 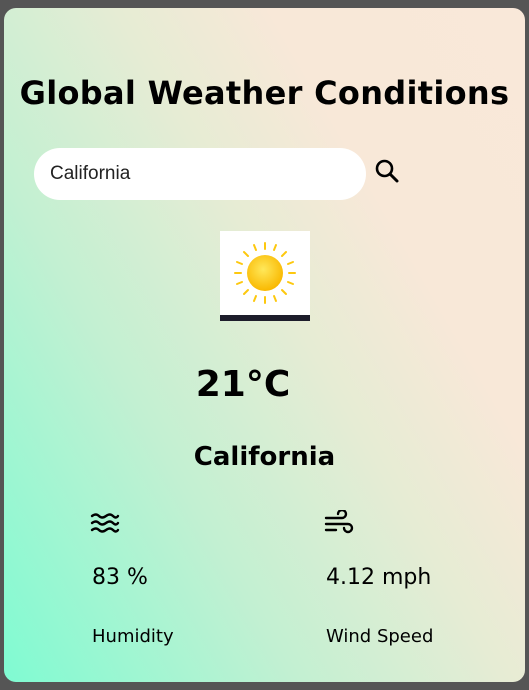 I want to click on humidity-value: 83 %, so click(x=120, y=577).